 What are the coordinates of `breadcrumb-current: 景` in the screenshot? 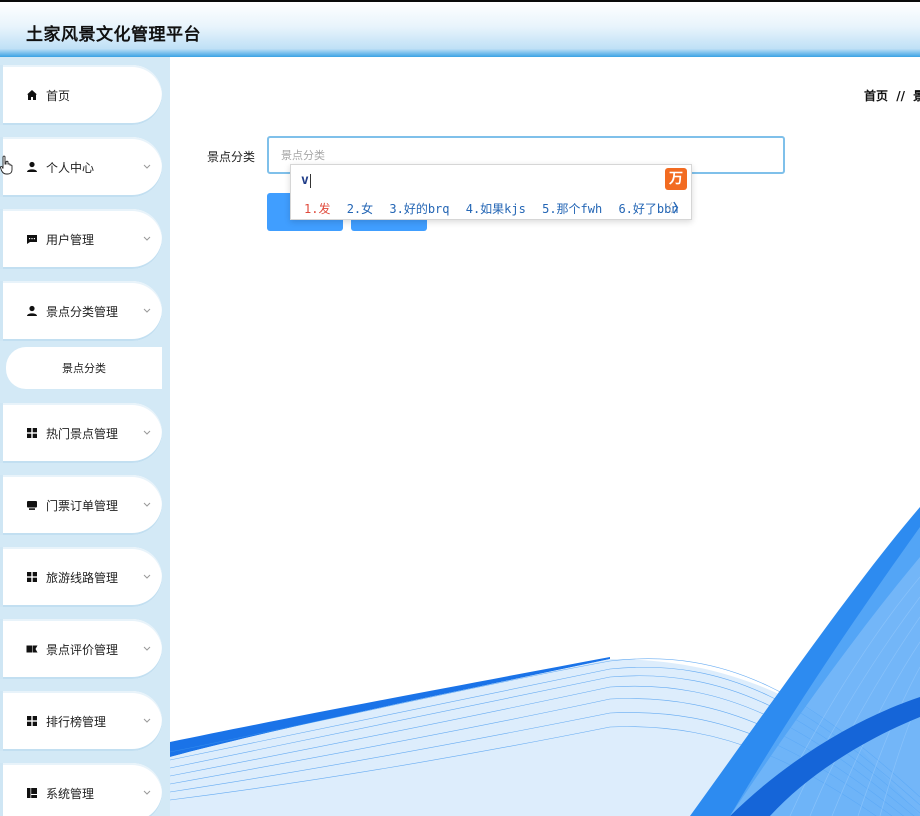 It's located at (916, 96).